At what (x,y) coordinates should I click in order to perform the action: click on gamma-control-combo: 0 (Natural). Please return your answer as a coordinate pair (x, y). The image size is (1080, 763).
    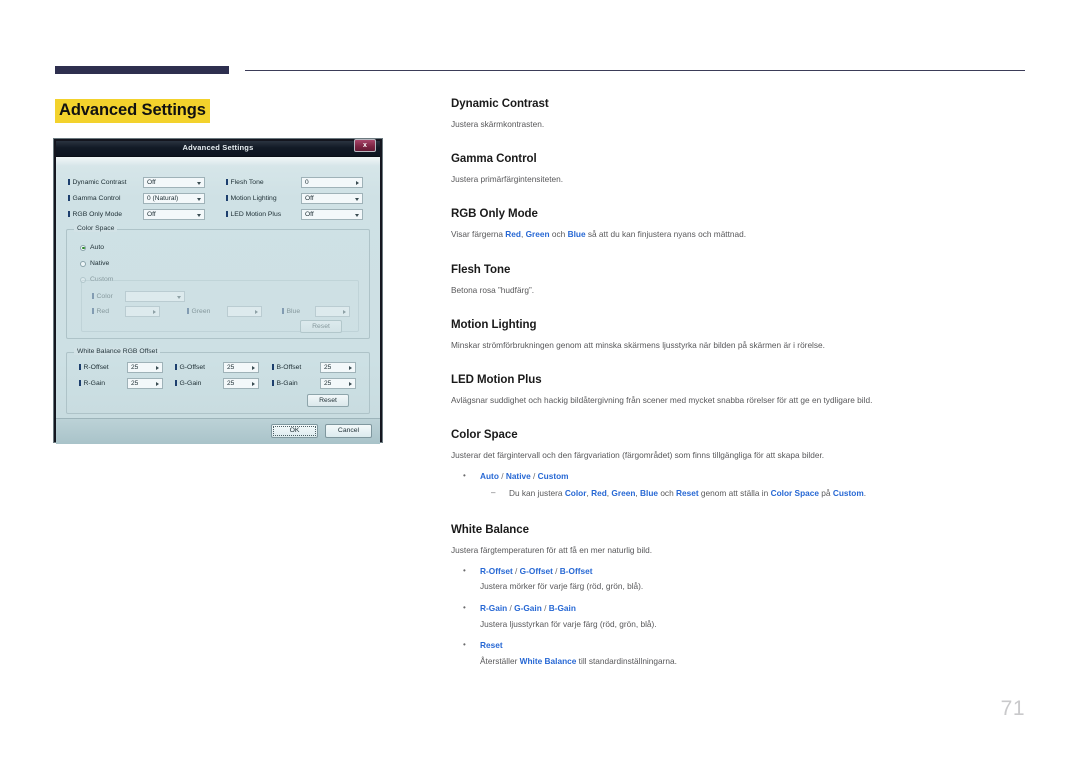
    Looking at the image, I should click on (174, 198).